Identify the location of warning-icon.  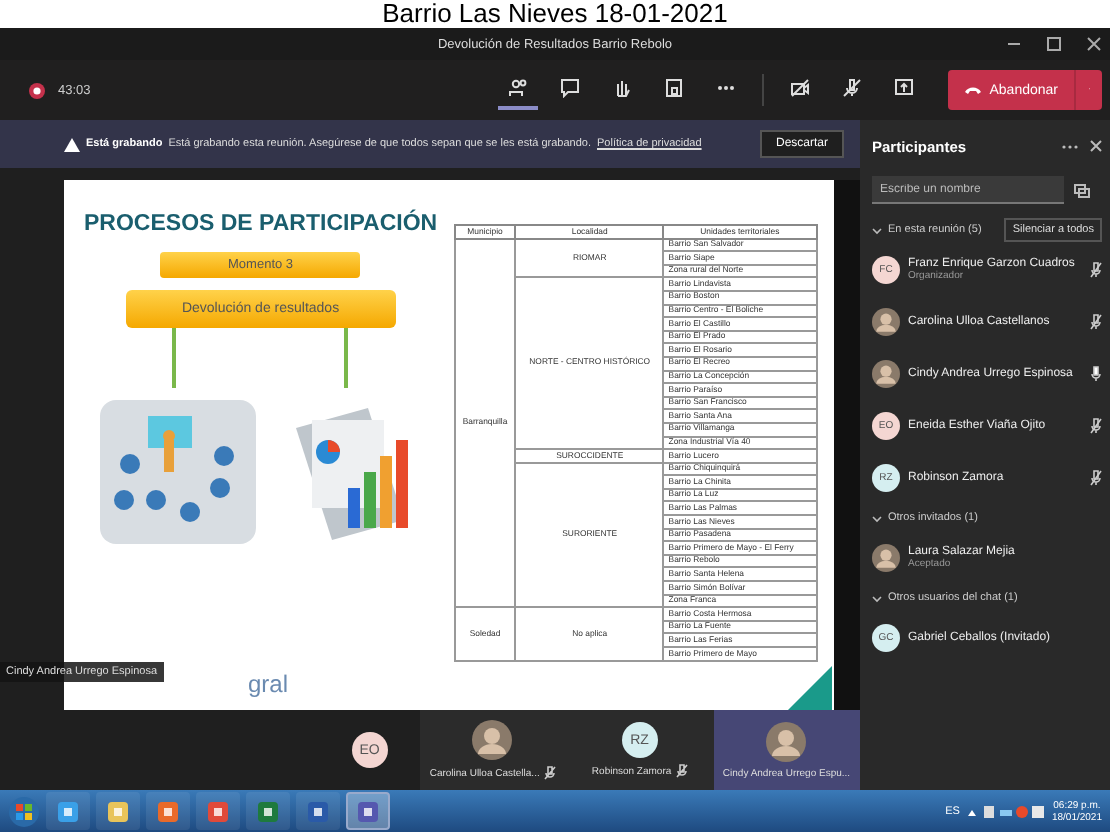
(72, 144).